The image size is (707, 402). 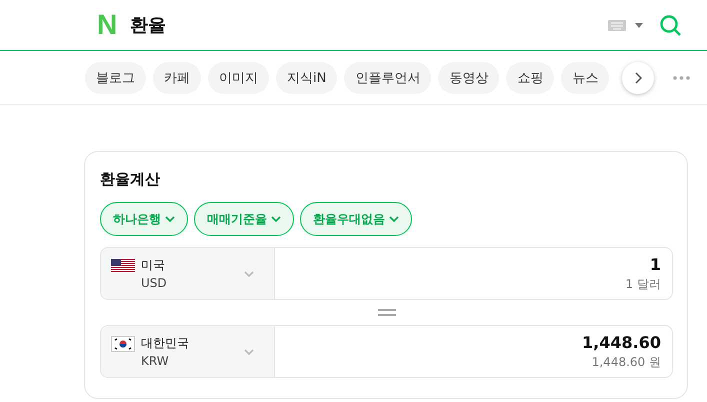 I want to click on more-icon, so click(x=681, y=78).